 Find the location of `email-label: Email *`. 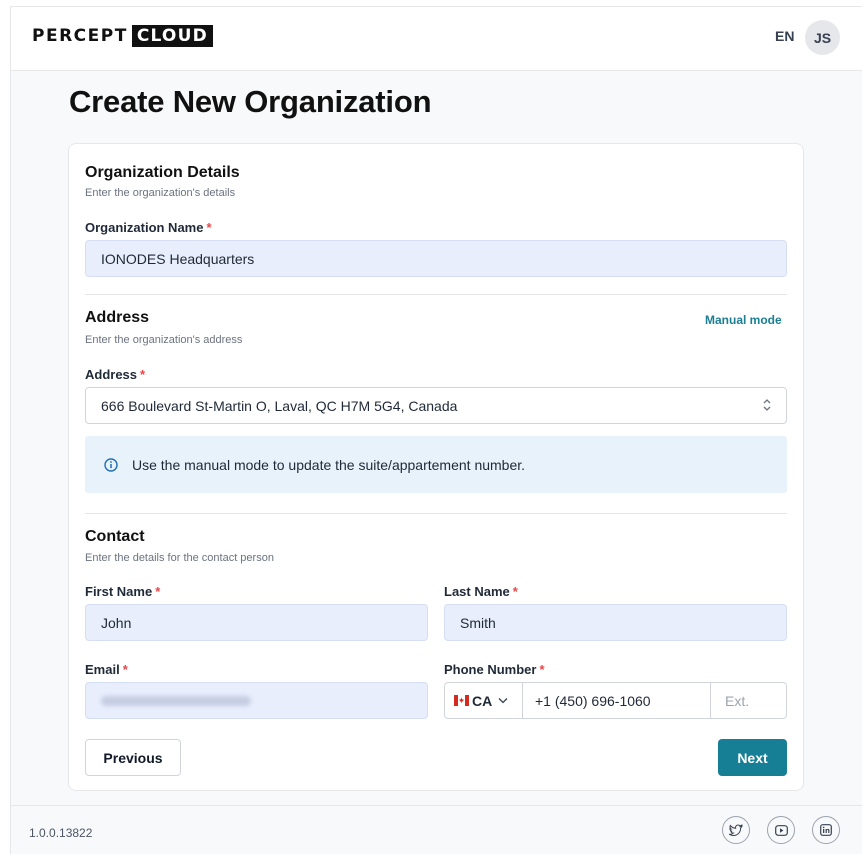

email-label: Email * is located at coordinates (106, 669).